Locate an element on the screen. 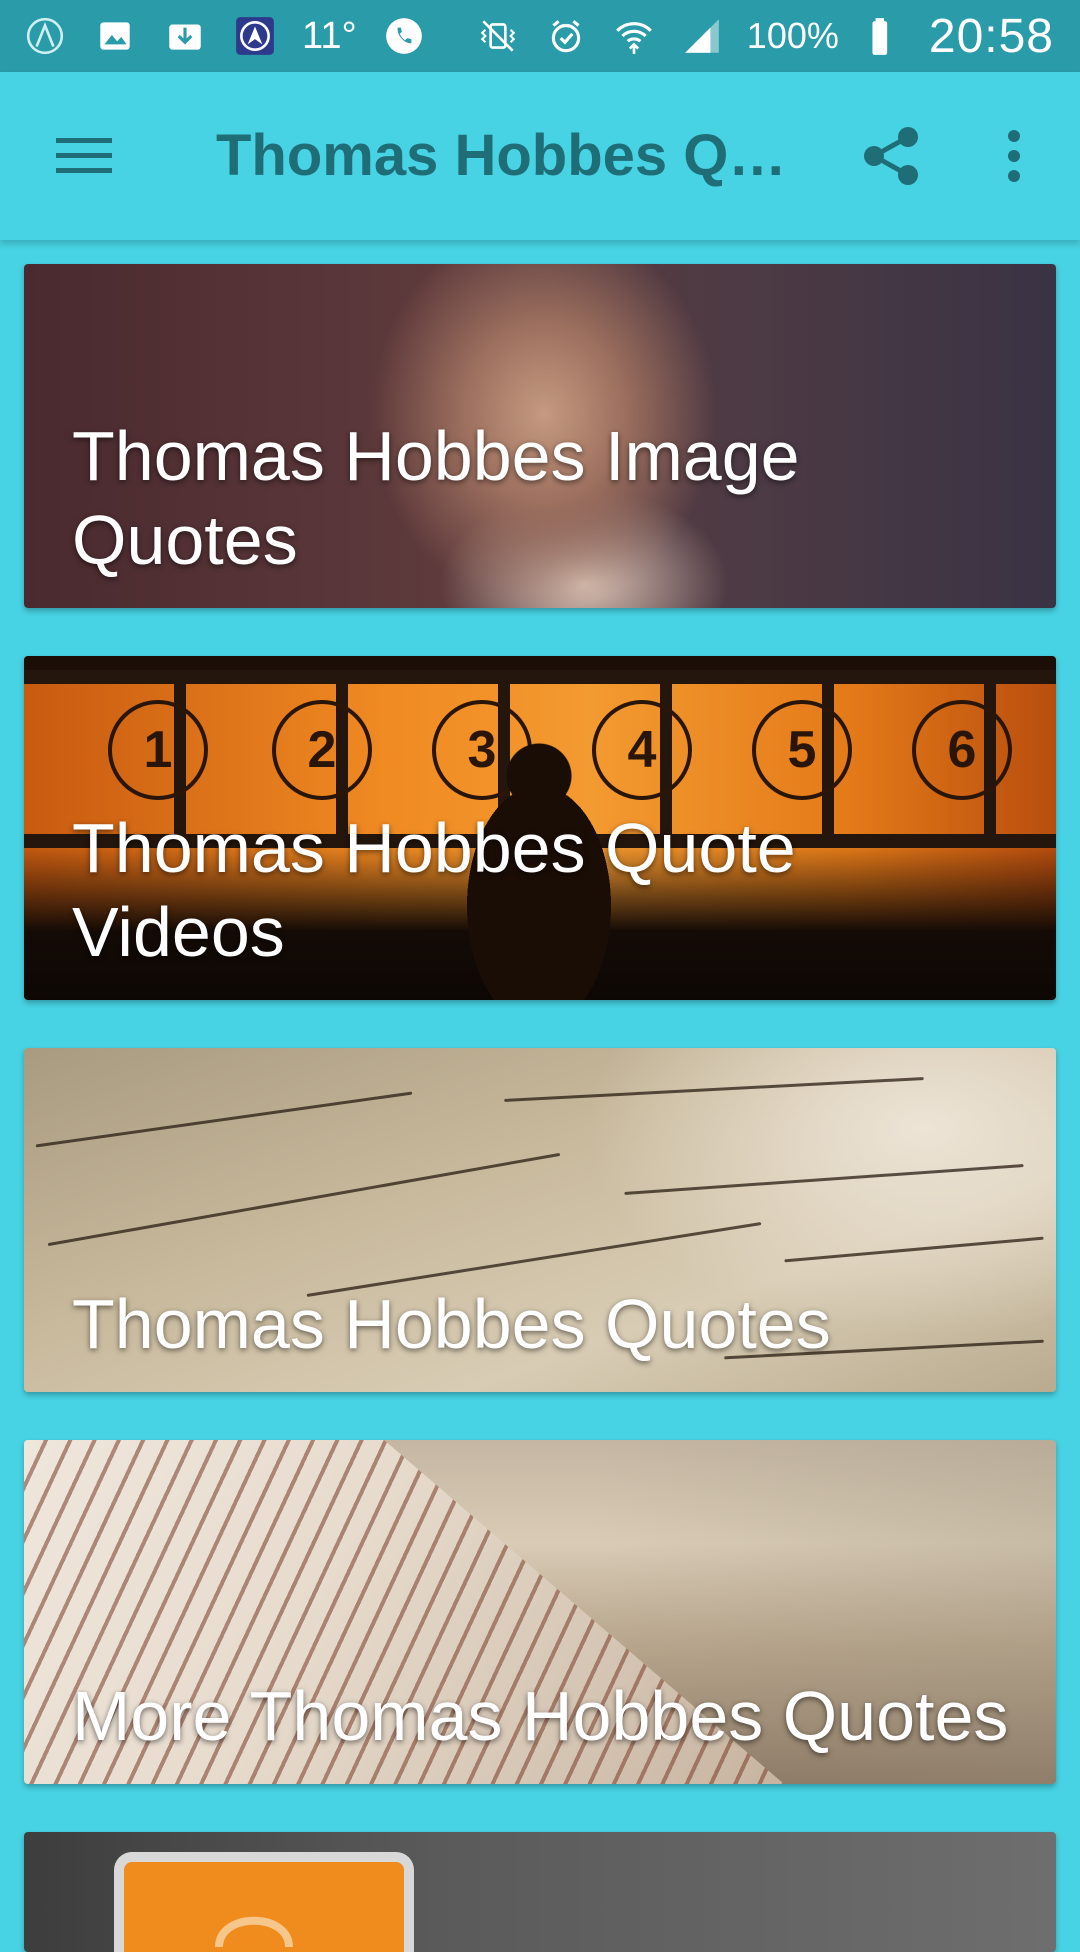 This screenshot has height=1952, width=1080. weather-temperature: 11° is located at coordinates (329, 35).